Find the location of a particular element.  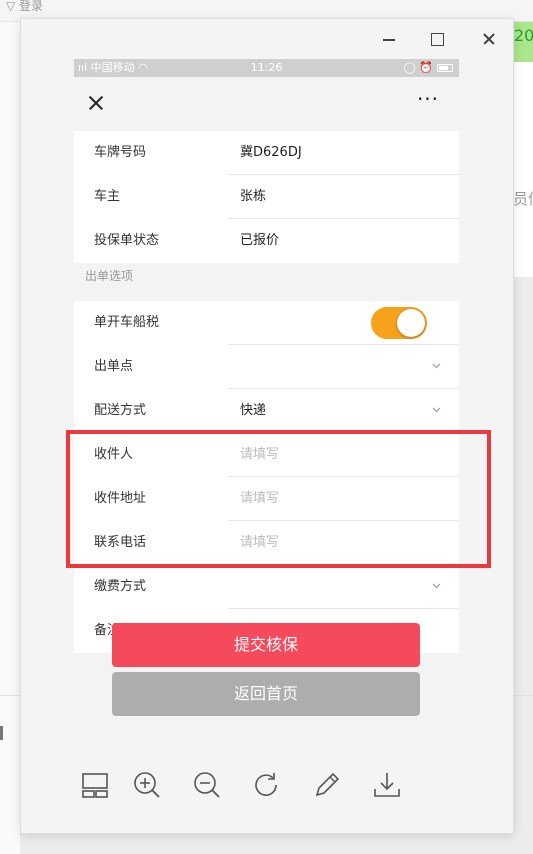

phone-status-bar: ııl 中国移动 ◠ 11:26 ◯ ⏰ is located at coordinates (266, 68).